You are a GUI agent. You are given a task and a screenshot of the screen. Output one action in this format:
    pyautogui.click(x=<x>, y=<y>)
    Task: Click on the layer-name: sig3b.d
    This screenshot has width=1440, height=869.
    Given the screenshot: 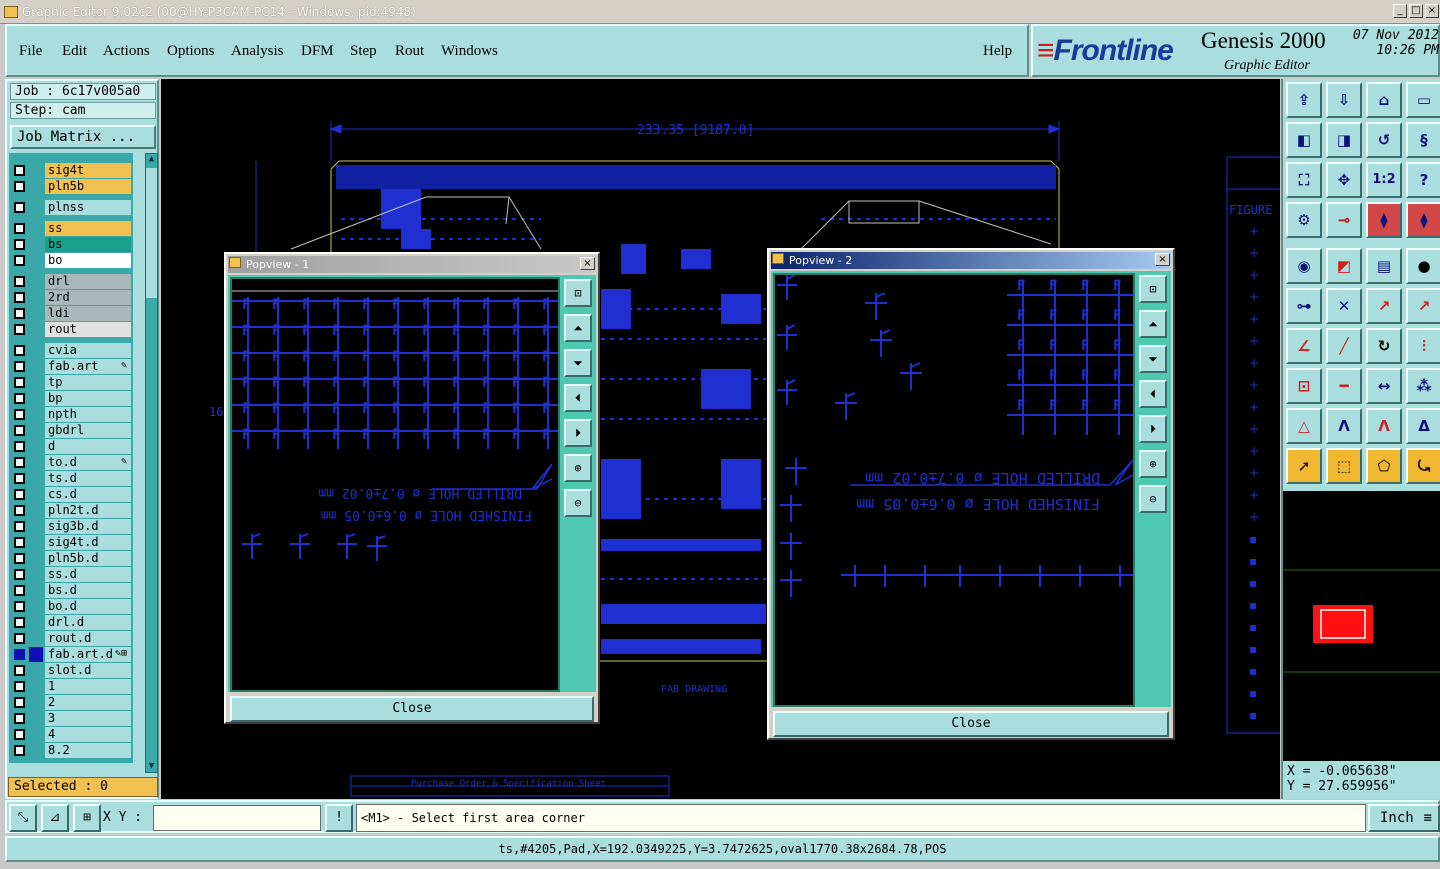 What is the action you would take?
    pyautogui.click(x=88, y=526)
    